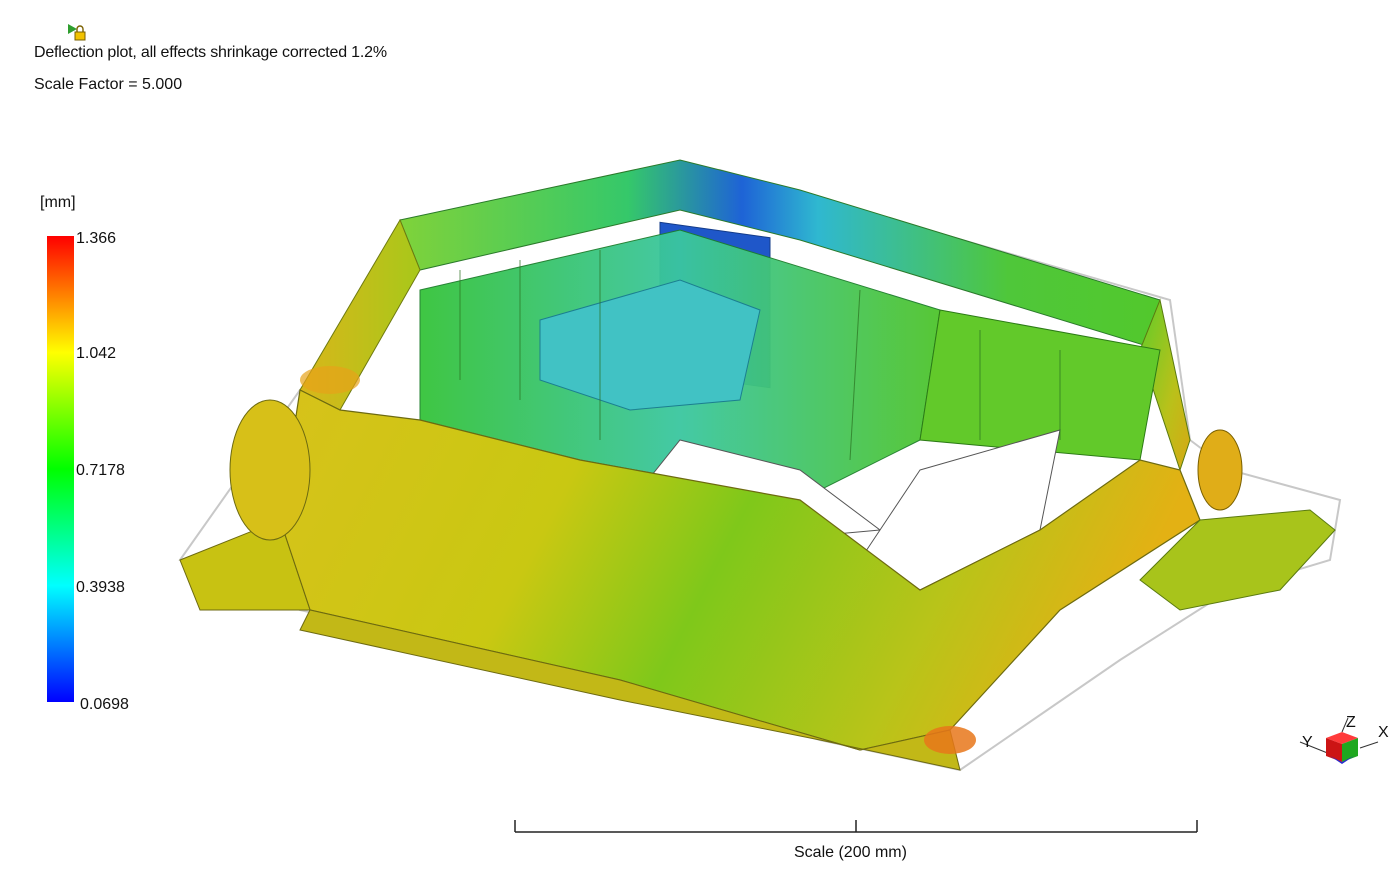 This screenshot has width=1396, height=890. Describe the element at coordinates (1342, 745) in the screenshot. I see `axis-triad: Y Z X` at that location.